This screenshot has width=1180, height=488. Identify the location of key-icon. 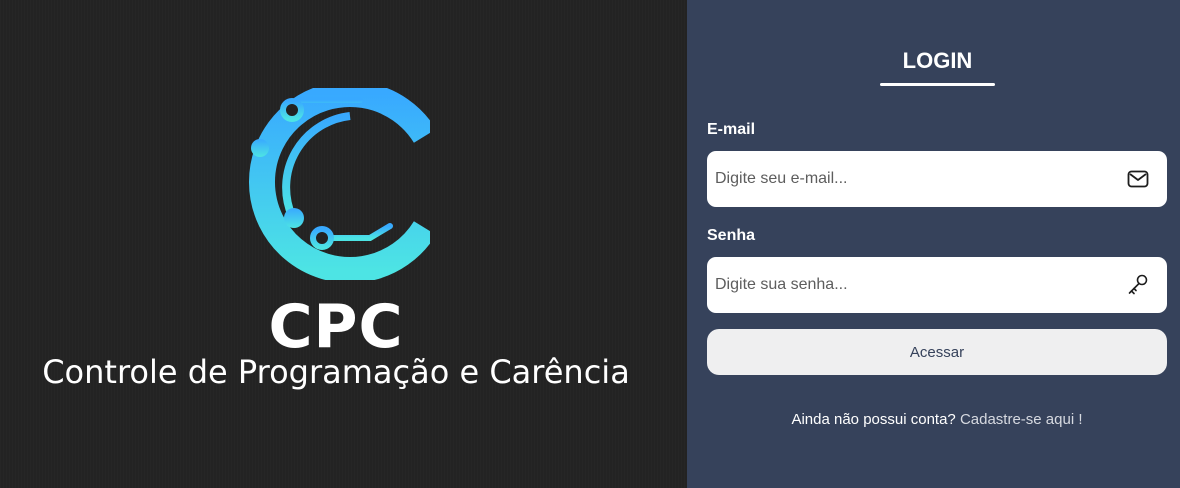
(1138, 285).